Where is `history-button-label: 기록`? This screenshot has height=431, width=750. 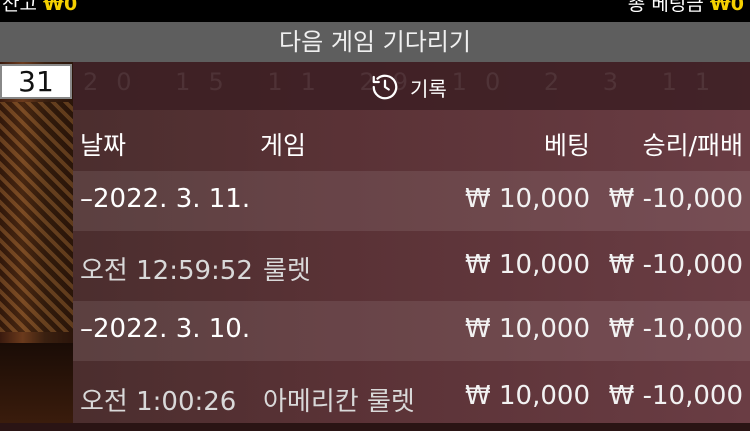
history-button-label: 기록 is located at coordinates (428, 88).